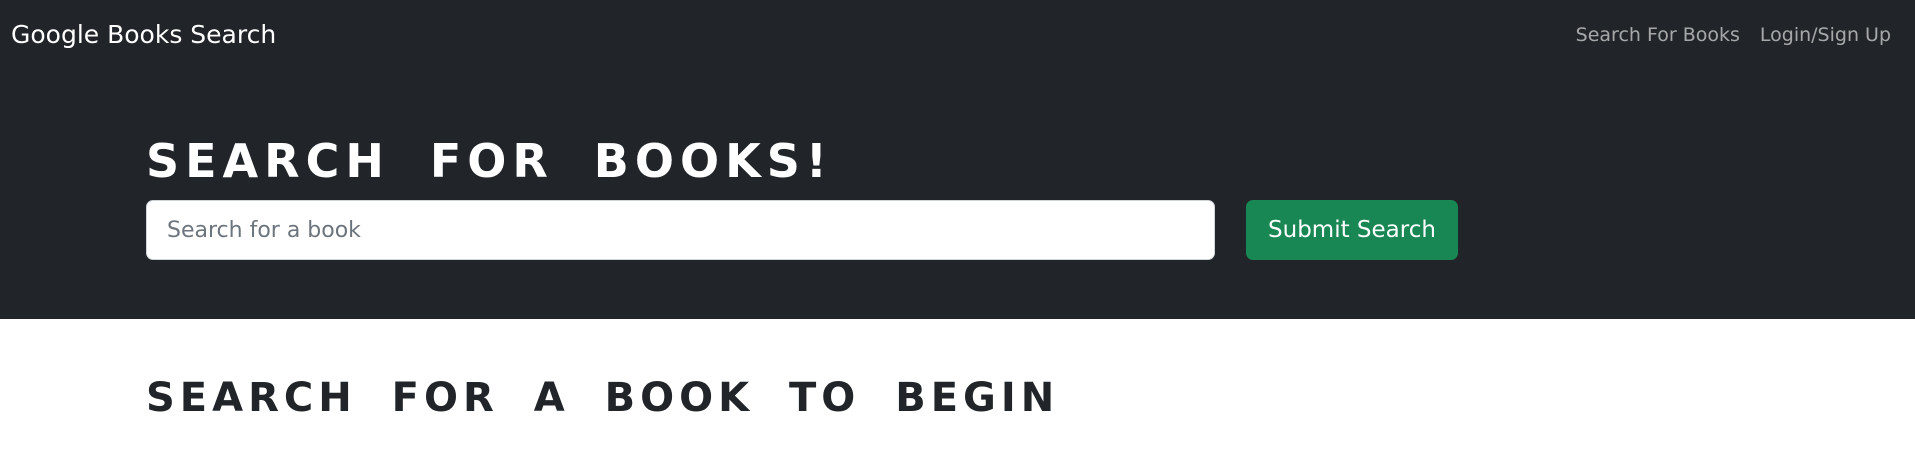 The height and width of the screenshot is (456, 1915). What do you see at coordinates (603, 398) in the screenshot?
I see `results-heading: Search for a book to begin` at bounding box center [603, 398].